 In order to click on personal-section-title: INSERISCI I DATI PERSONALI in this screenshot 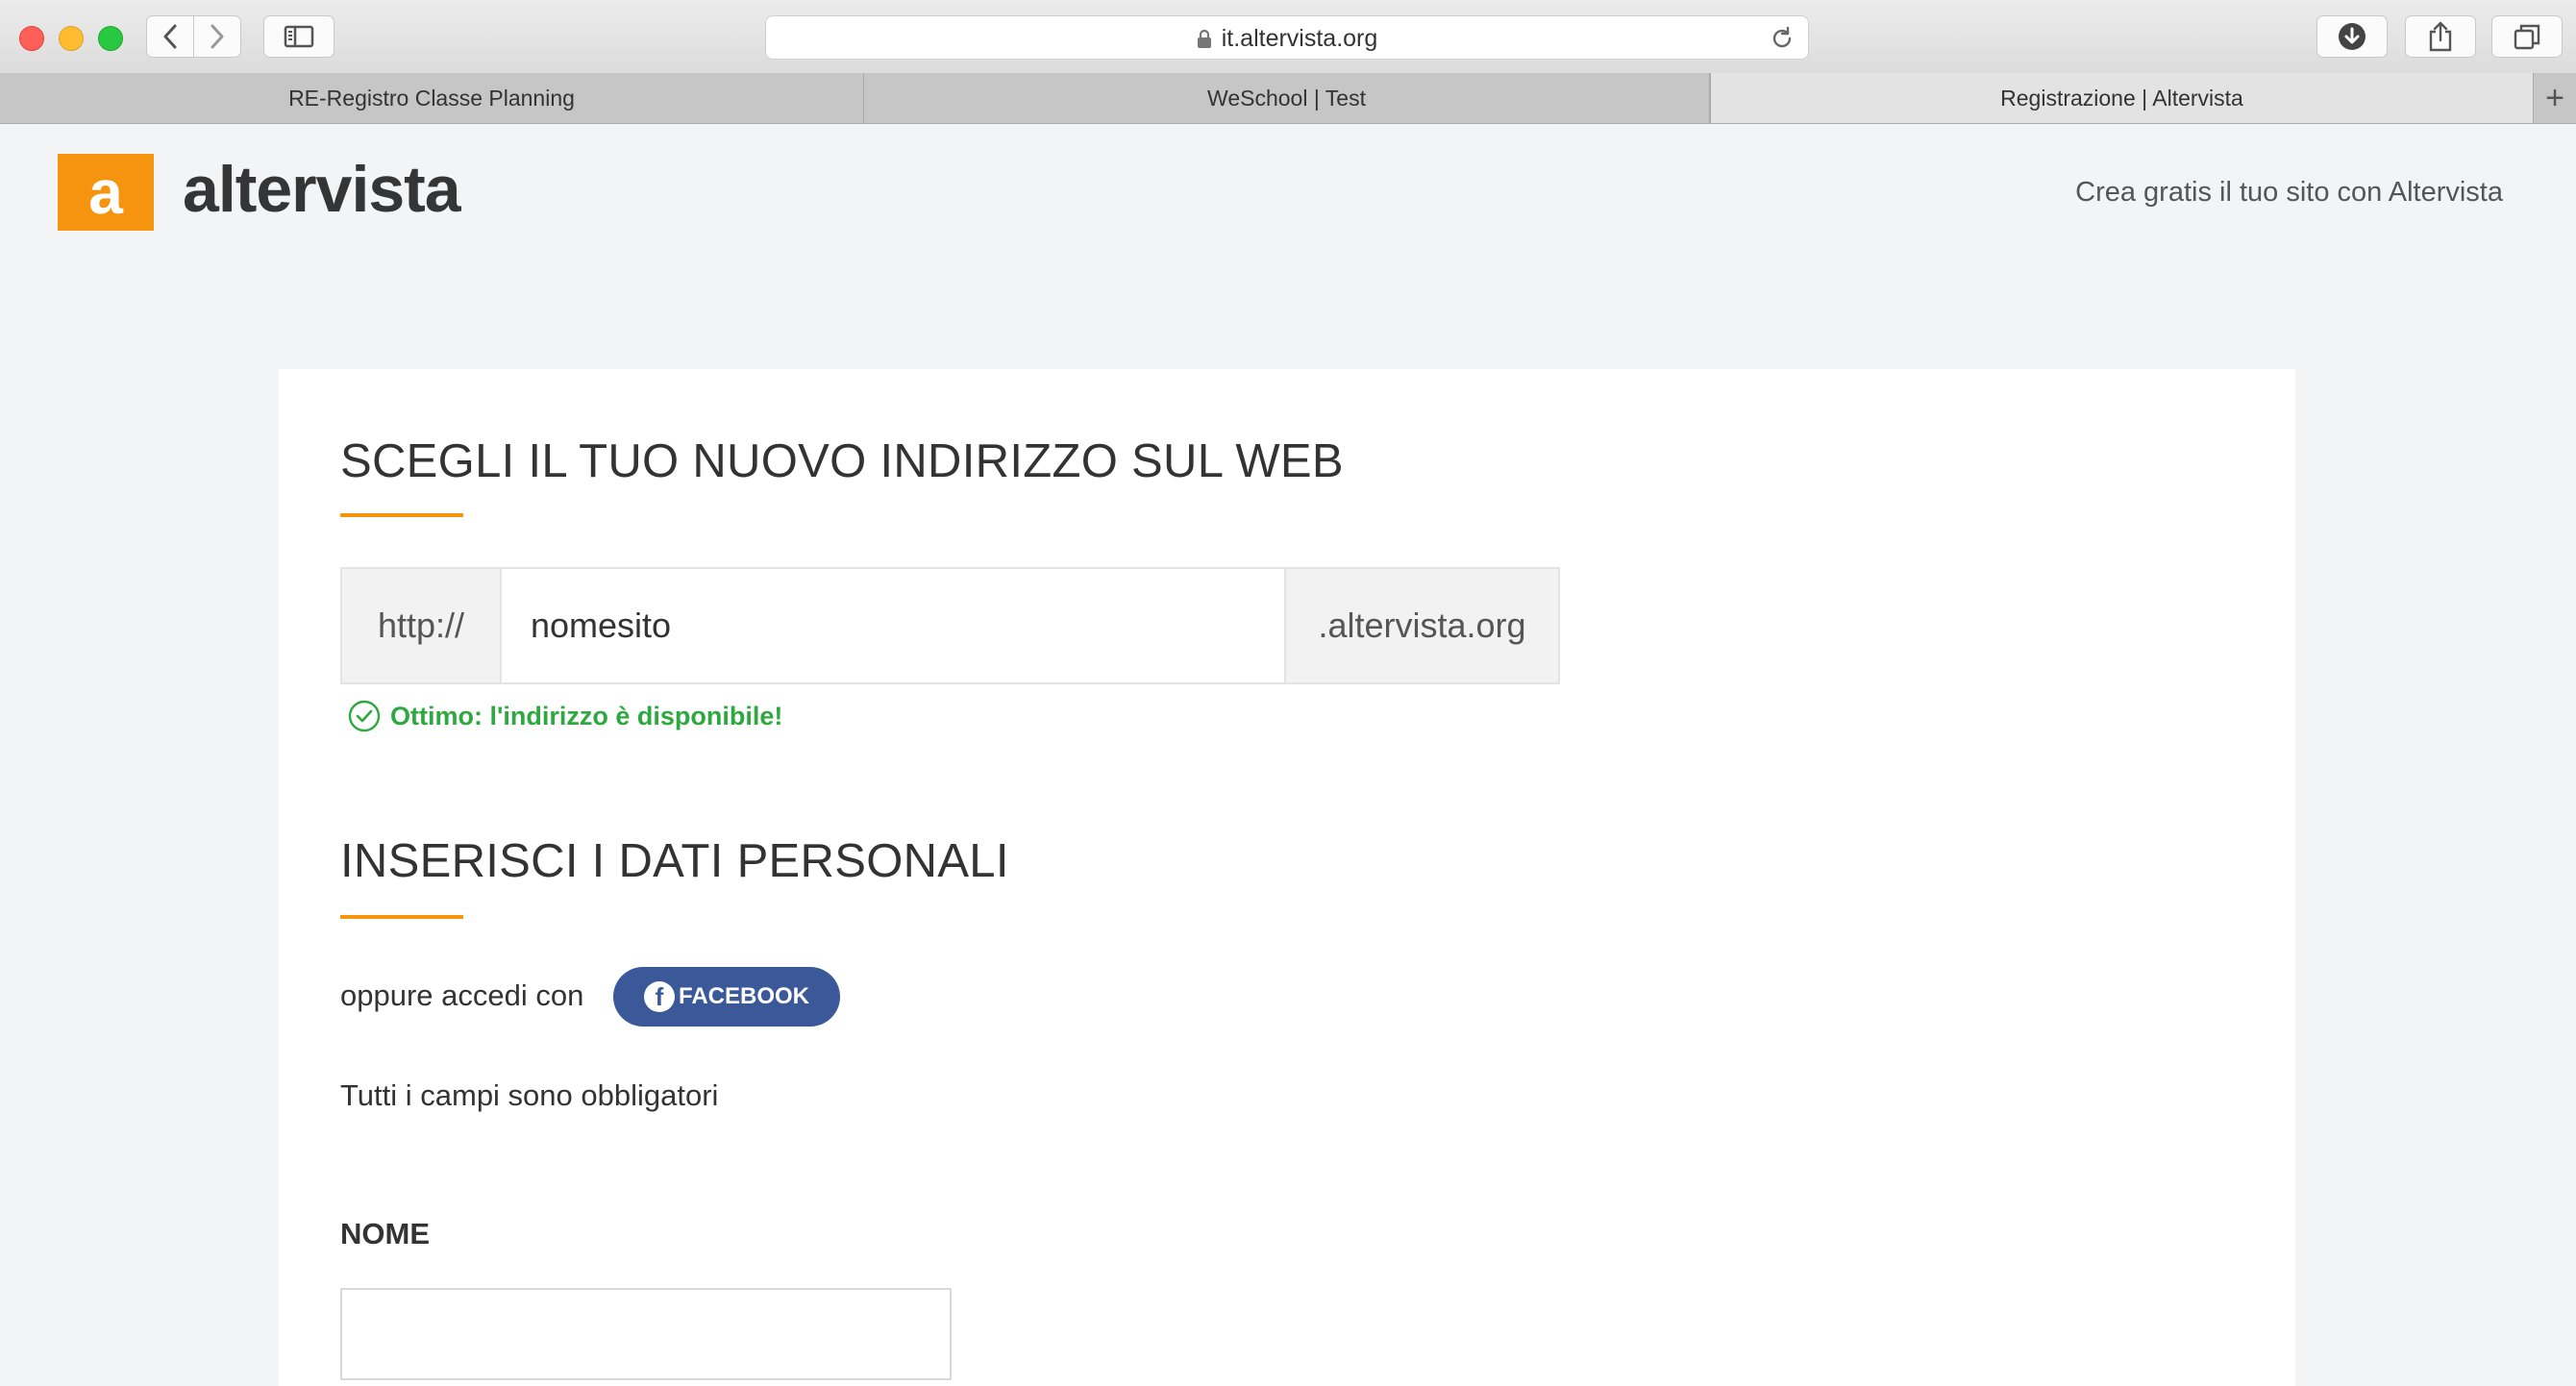, I will do `click(674, 861)`.